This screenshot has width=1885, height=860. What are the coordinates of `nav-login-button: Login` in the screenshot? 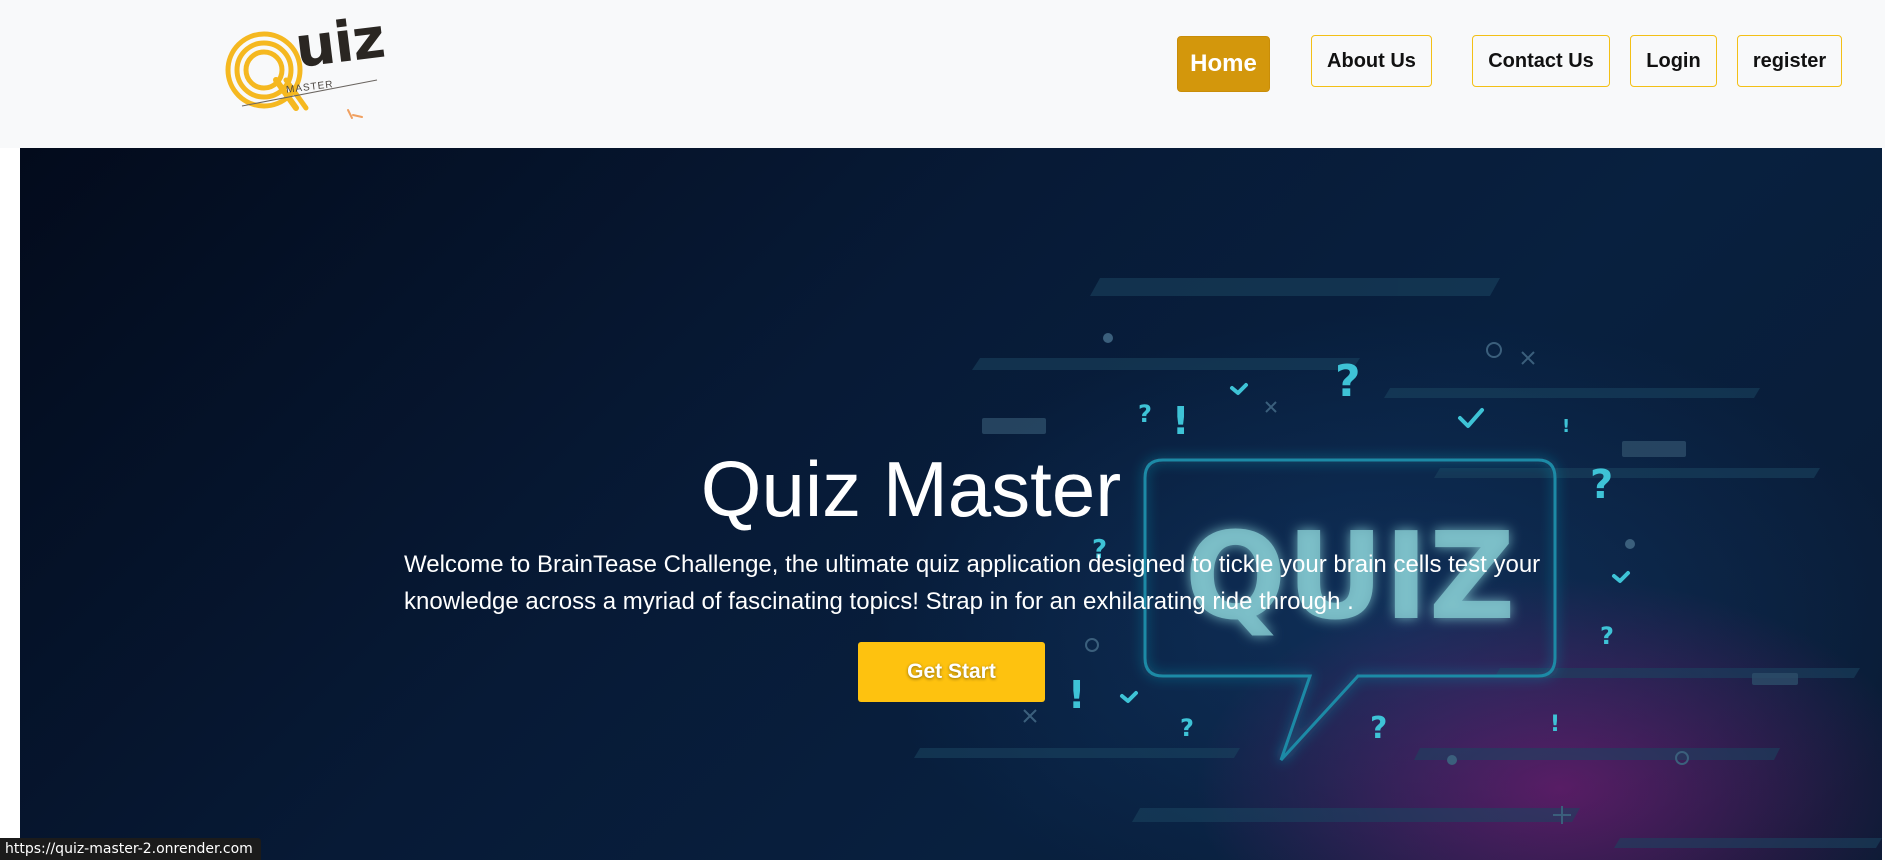 It's located at (1673, 61).